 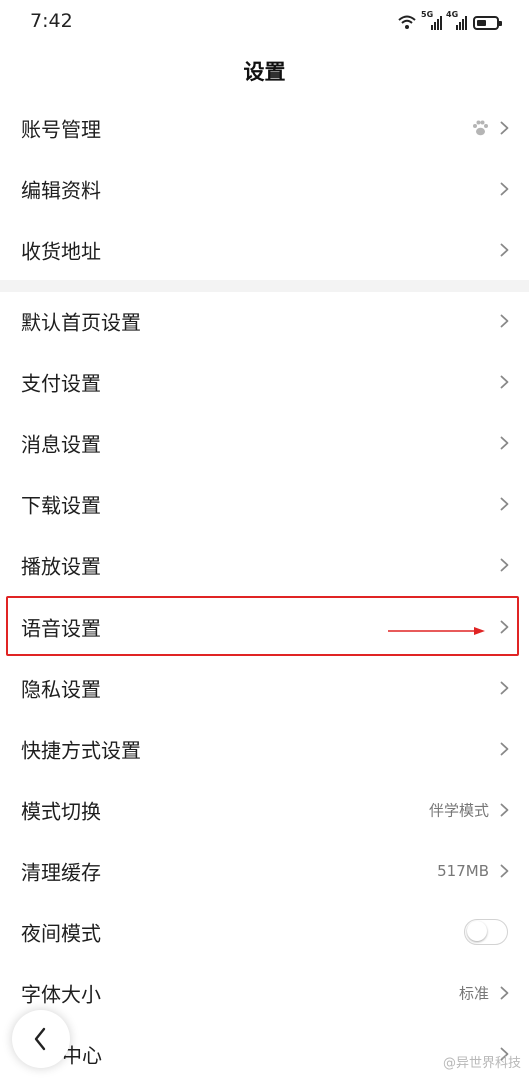 I want to click on status-icons: 5G 4G, so click(x=449, y=20).